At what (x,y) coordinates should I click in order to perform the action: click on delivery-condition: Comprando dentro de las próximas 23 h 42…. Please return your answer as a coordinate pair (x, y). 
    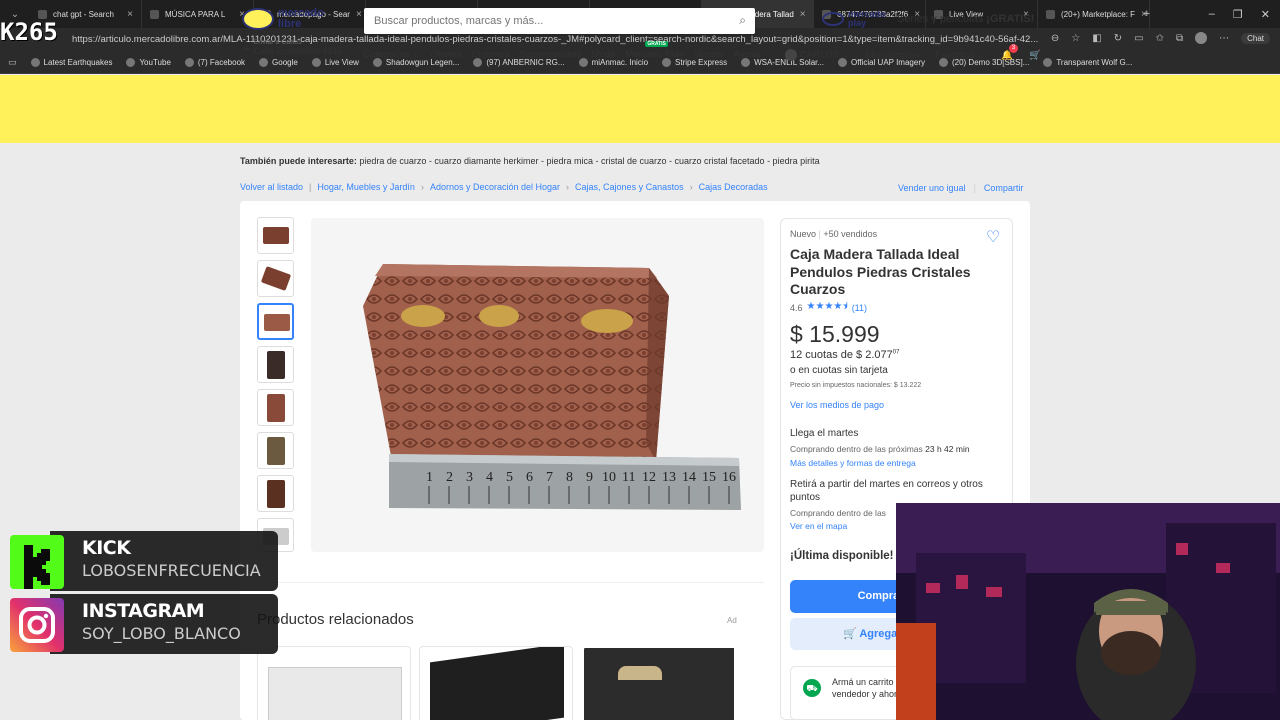
    Looking at the image, I should click on (880, 449).